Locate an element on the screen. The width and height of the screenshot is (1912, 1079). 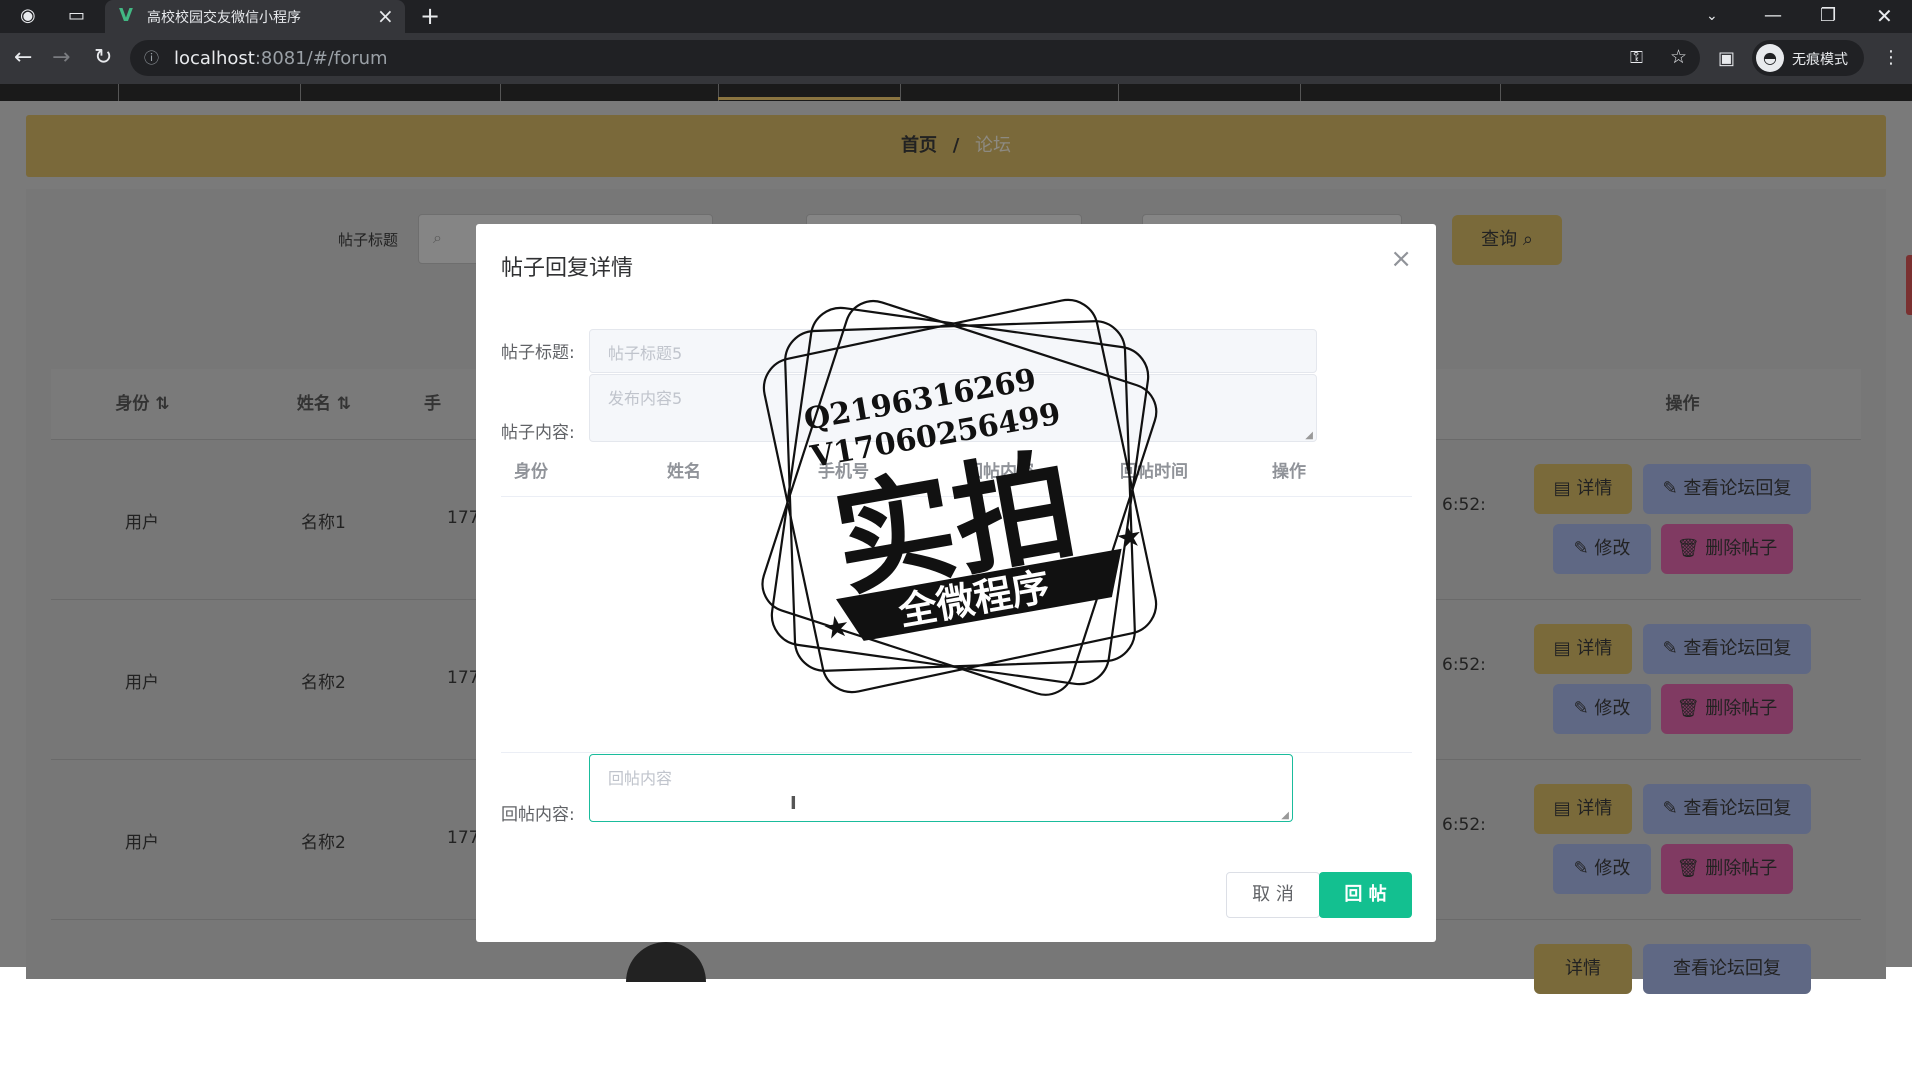
th-actions: 操作 is located at coordinates (1682, 404).